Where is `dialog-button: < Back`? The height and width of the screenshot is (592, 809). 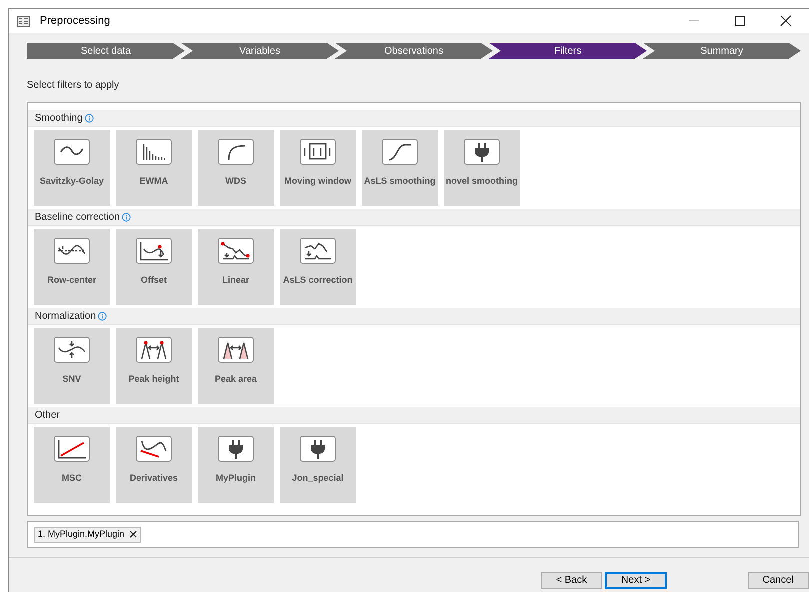 dialog-button: < Back is located at coordinates (571, 580).